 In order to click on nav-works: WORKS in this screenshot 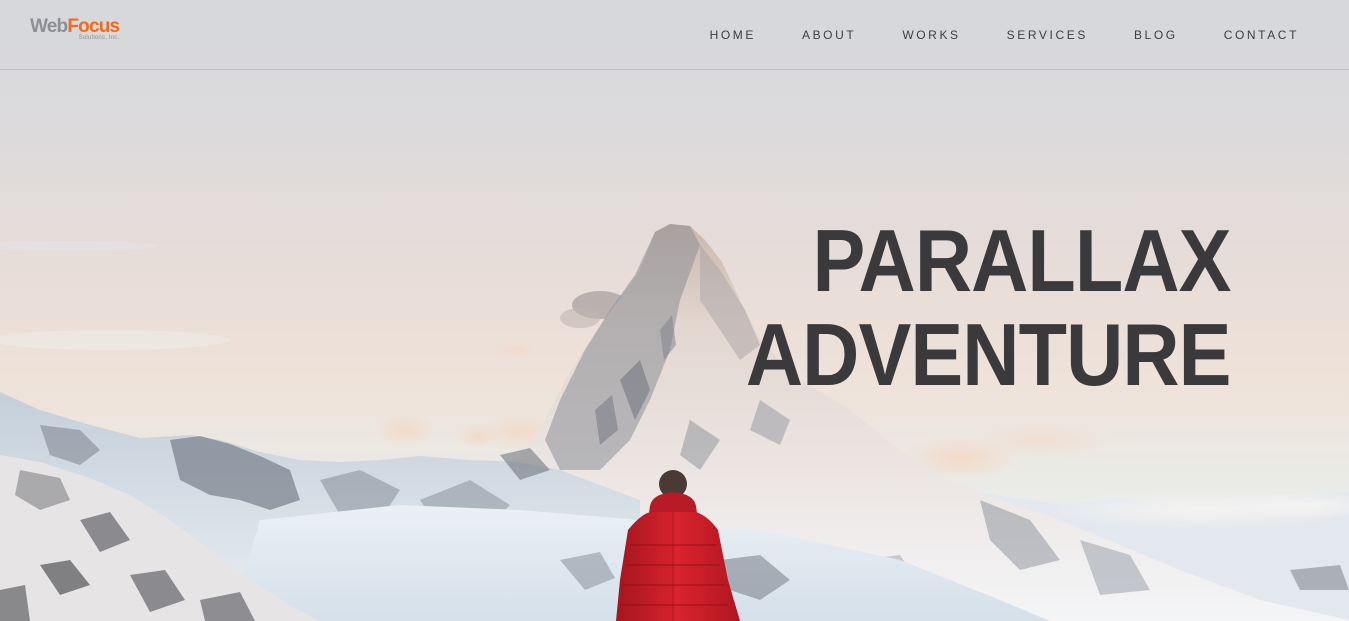, I will do `click(931, 35)`.